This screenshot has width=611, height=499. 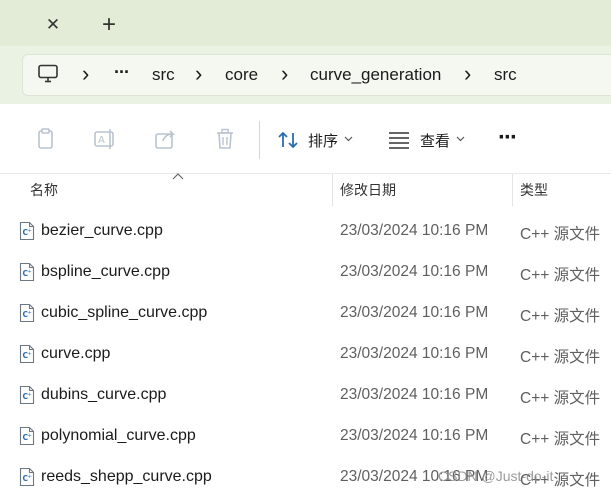 What do you see at coordinates (103, 395) in the screenshot?
I see `file-name: dubins_curve.cpp` at bounding box center [103, 395].